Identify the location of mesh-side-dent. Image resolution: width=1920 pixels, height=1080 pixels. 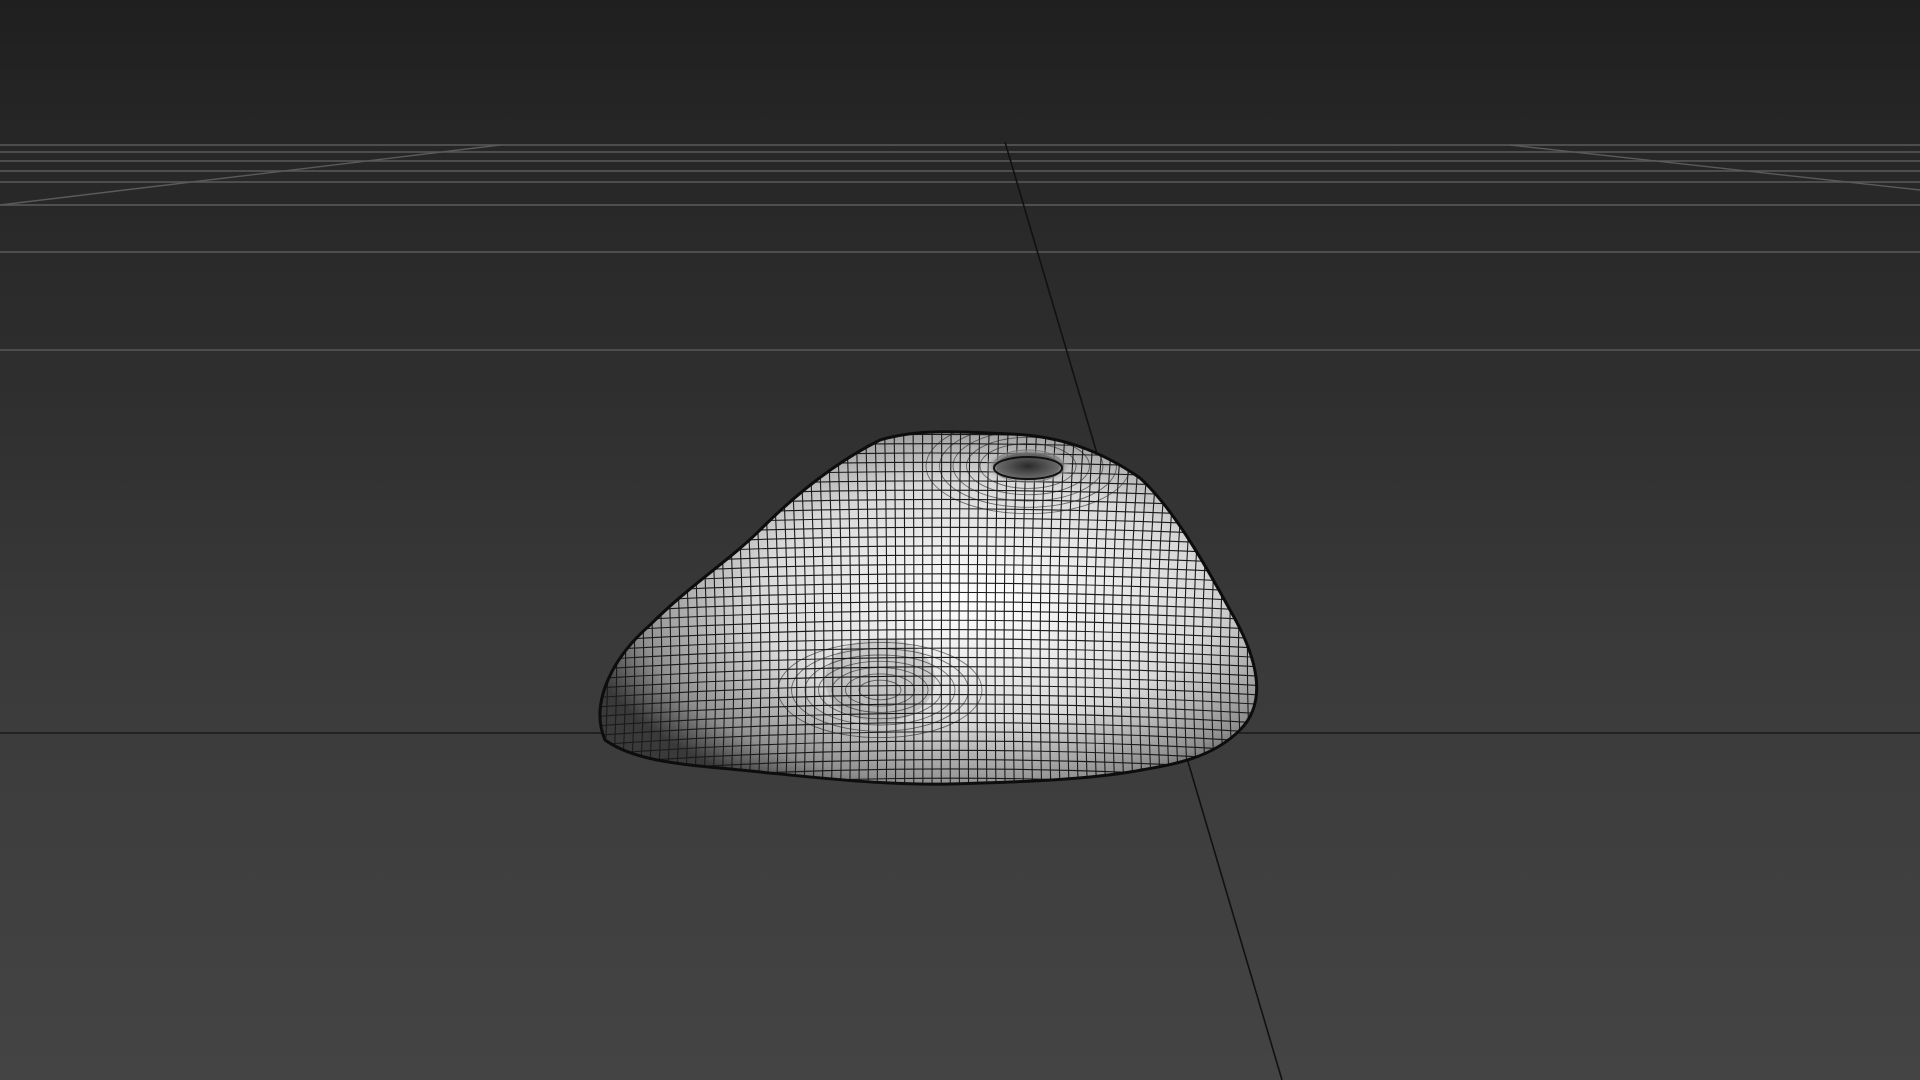
(880, 680).